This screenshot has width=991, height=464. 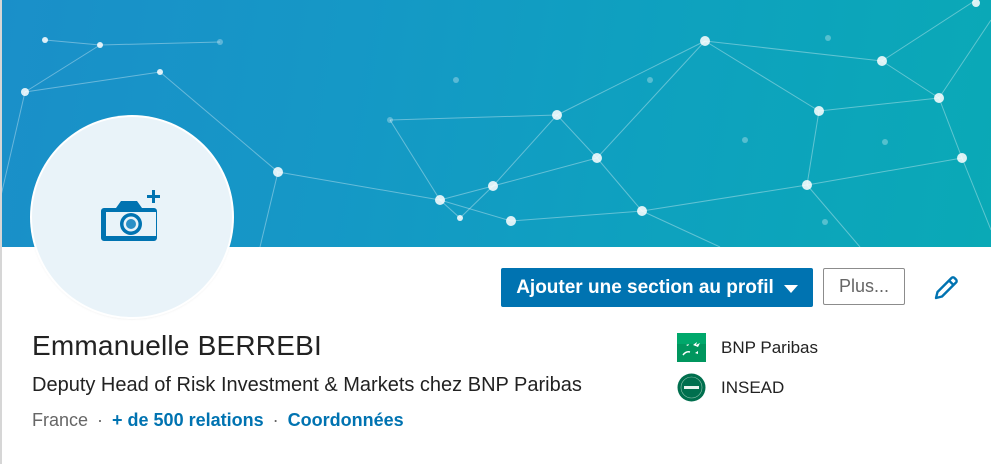 I want to click on contact-info-link: Coordonnées, so click(x=346, y=420).